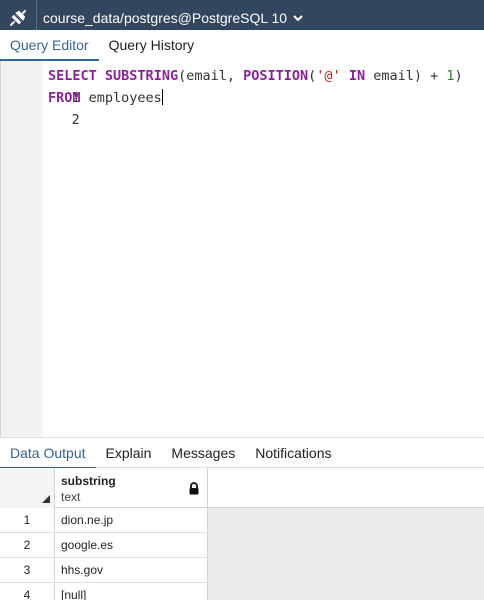  What do you see at coordinates (450, 76) in the screenshot?
I see `sql-number: 1` at bounding box center [450, 76].